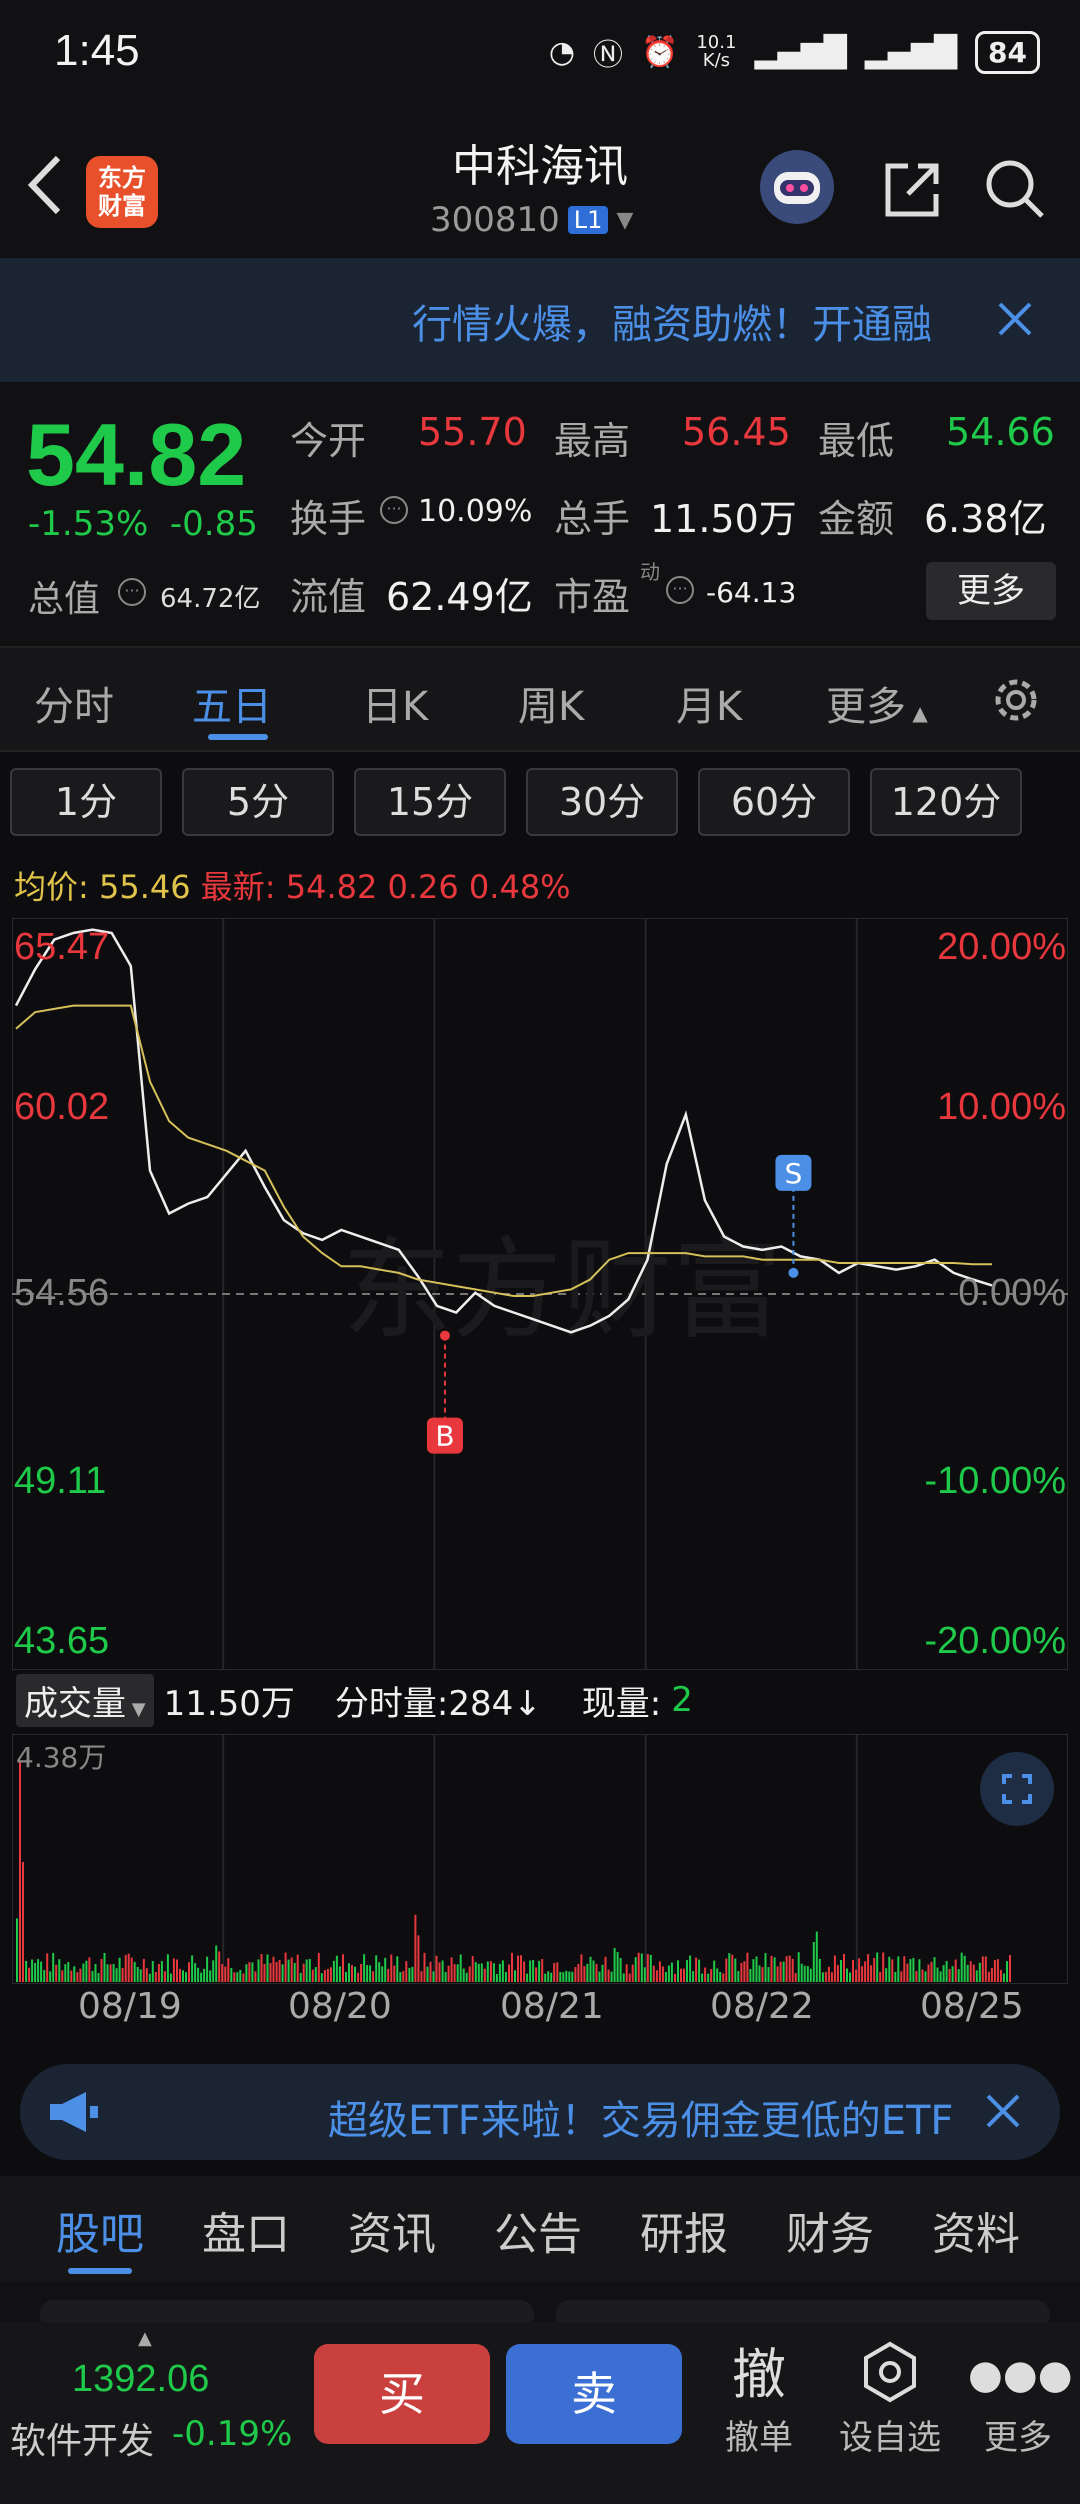 This screenshot has height=2504, width=1080. I want to click on expand-icon, so click(1017, 1789).